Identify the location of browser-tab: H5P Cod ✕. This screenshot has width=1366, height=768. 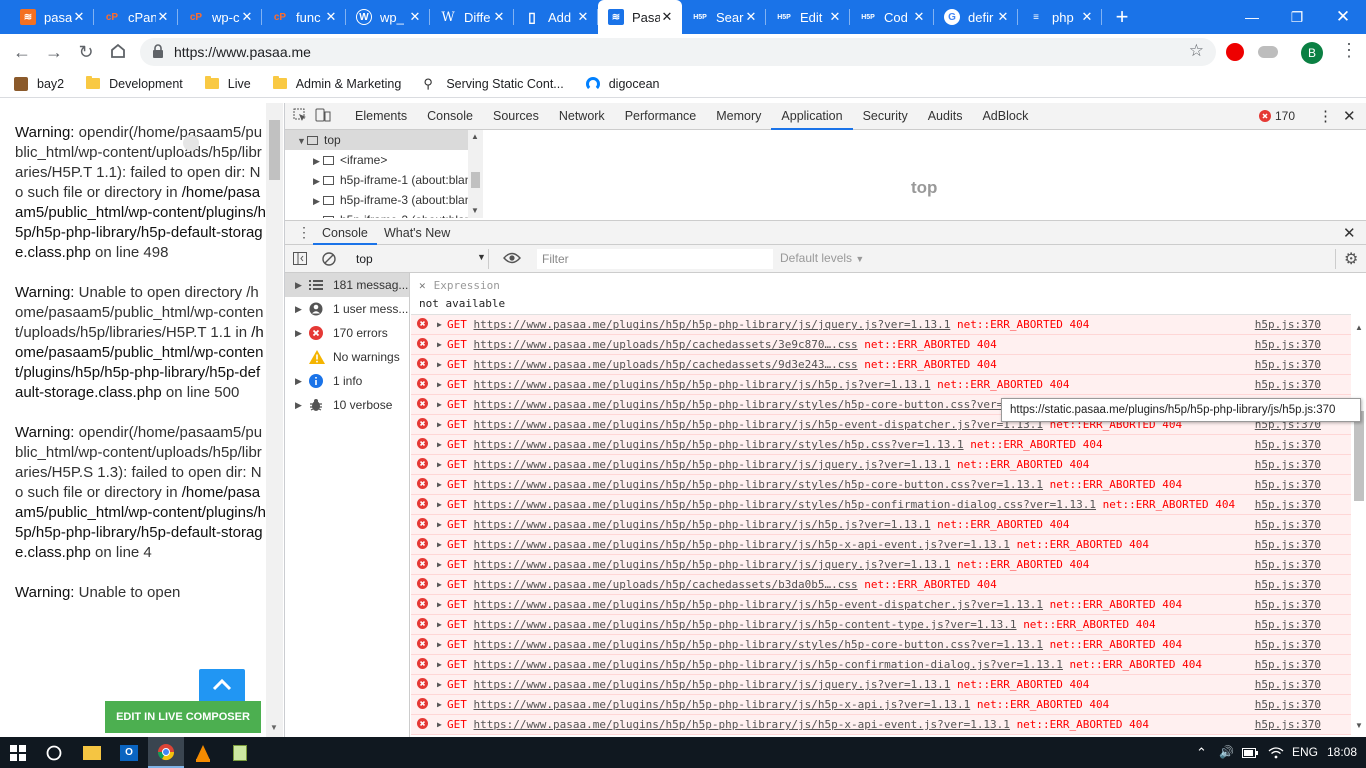
(892, 17).